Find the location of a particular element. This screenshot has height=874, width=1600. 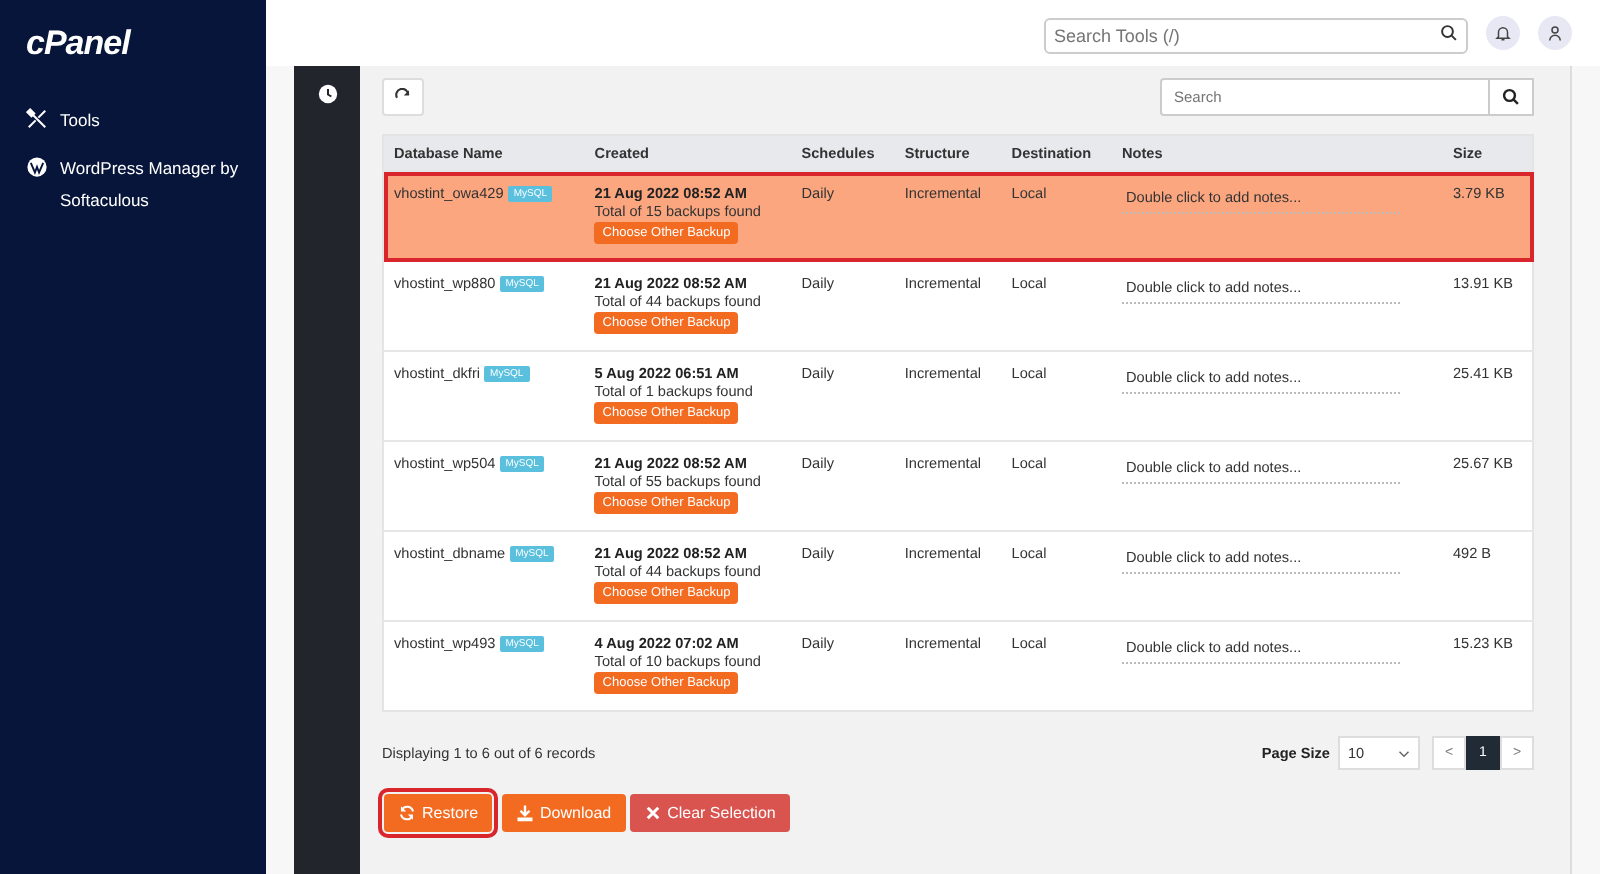

search-field: Search Tools (/) is located at coordinates (1256, 35).